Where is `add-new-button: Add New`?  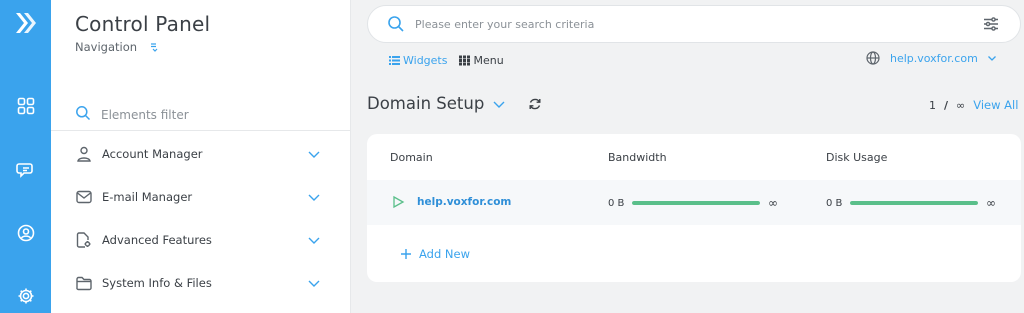 add-new-button: Add New is located at coordinates (435, 254).